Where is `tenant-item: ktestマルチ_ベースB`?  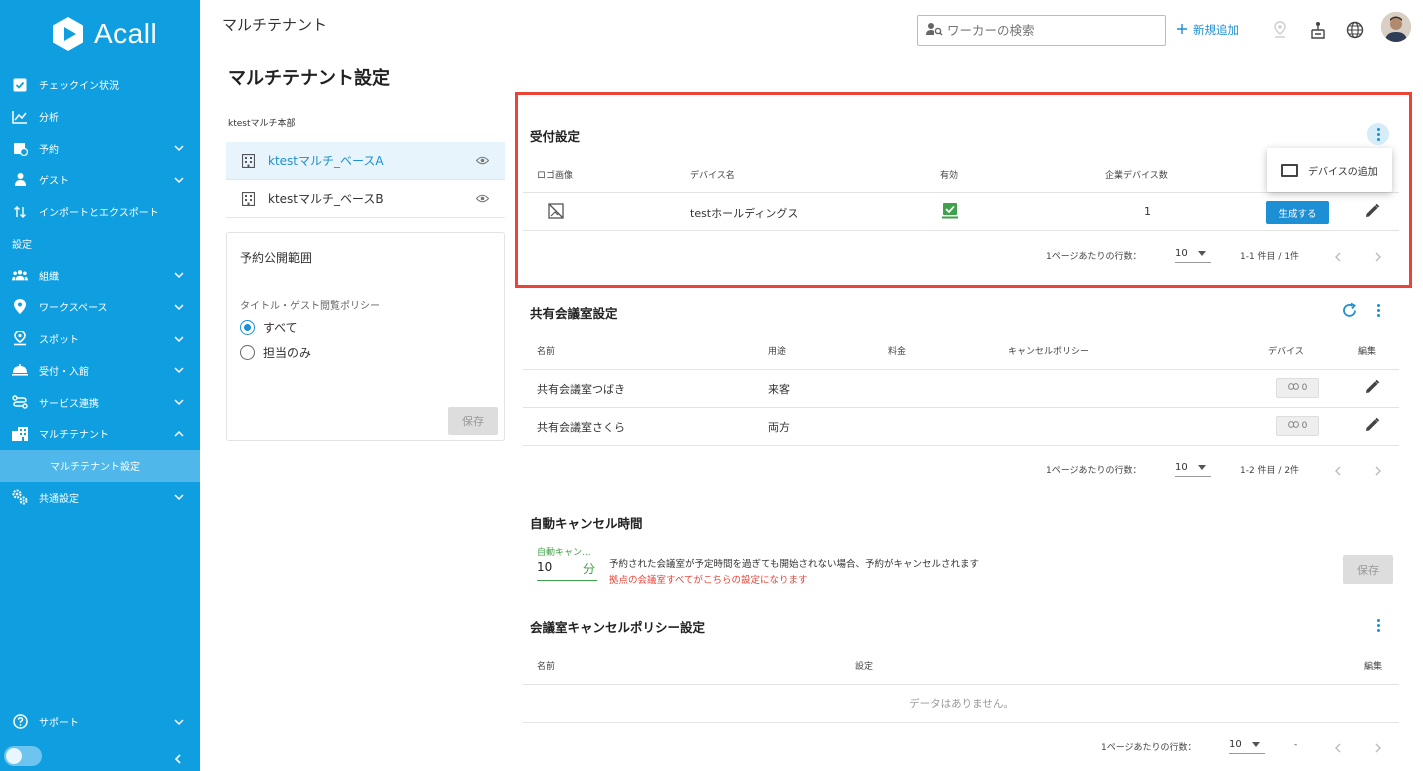
tenant-item: ktestマルチ_ベースB is located at coordinates (365, 199).